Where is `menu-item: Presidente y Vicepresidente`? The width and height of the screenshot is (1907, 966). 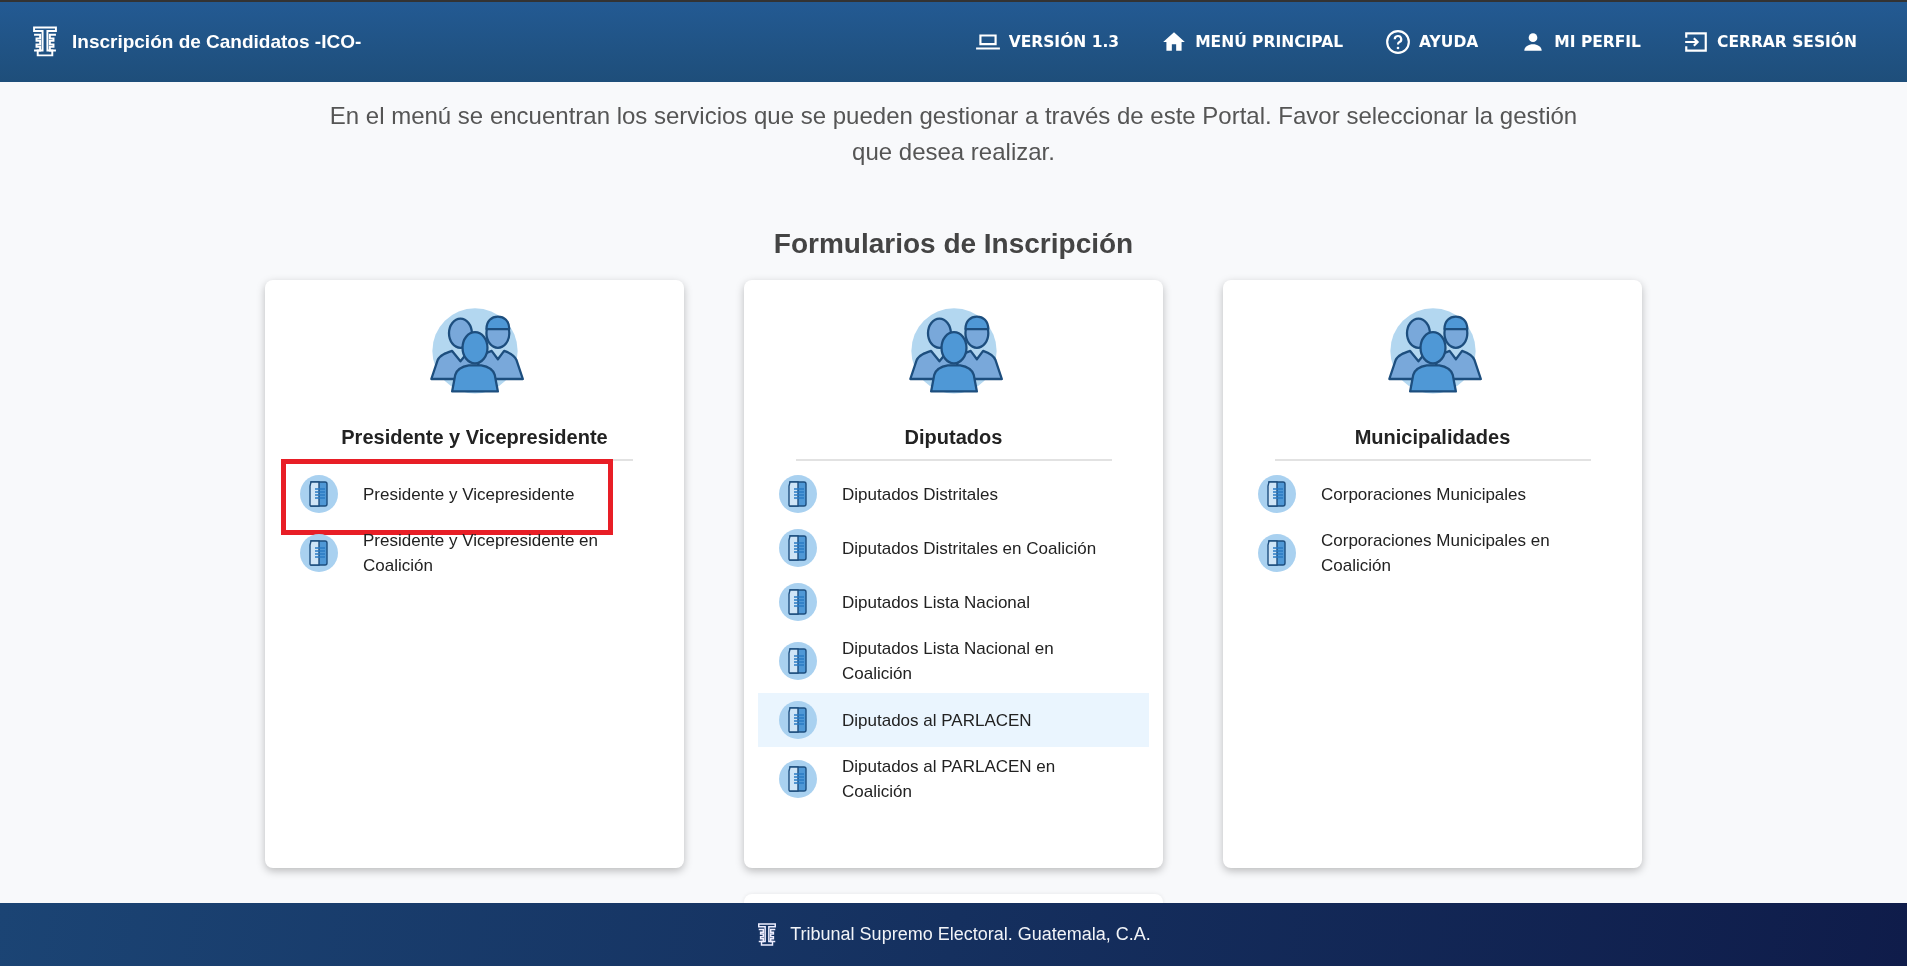
menu-item: Presidente y Vicepresidente is located at coordinates (474, 494).